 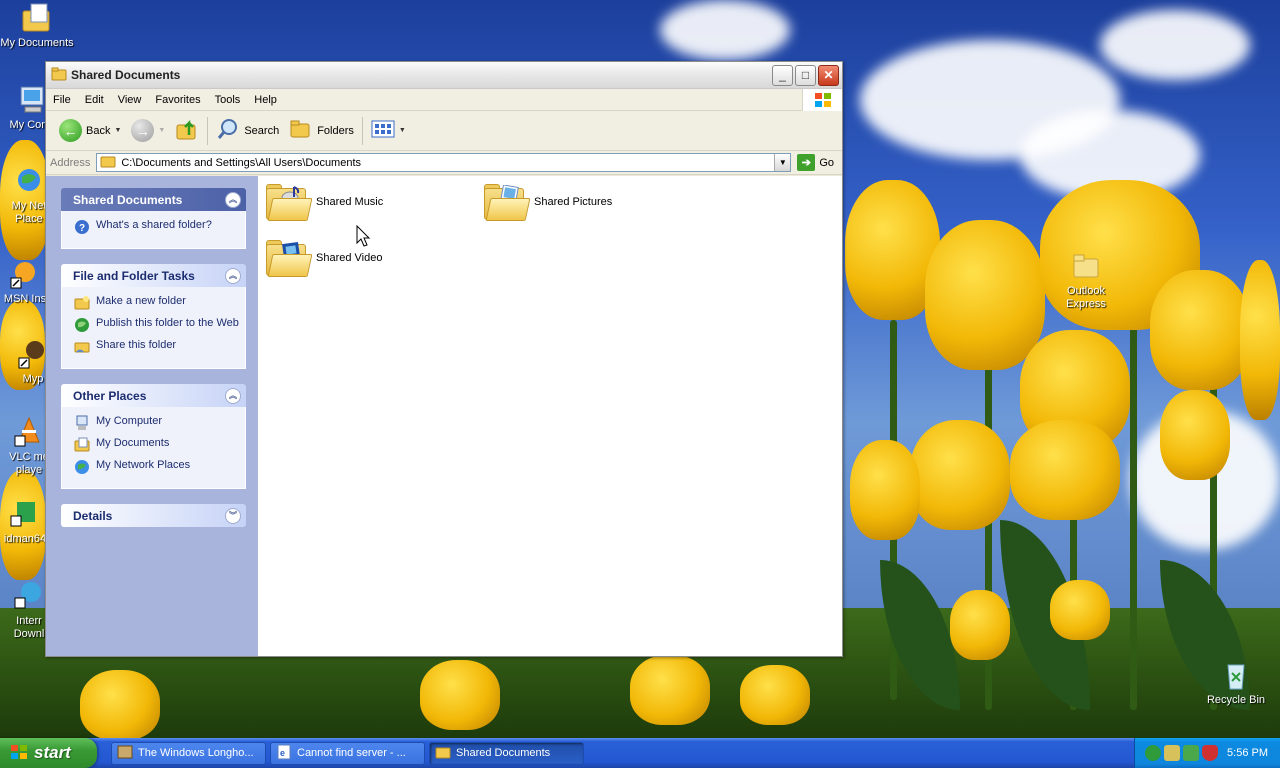 What do you see at coordinates (98, 130) in the screenshot?
I see `back-label: Back` at bounding box center [98, 130].